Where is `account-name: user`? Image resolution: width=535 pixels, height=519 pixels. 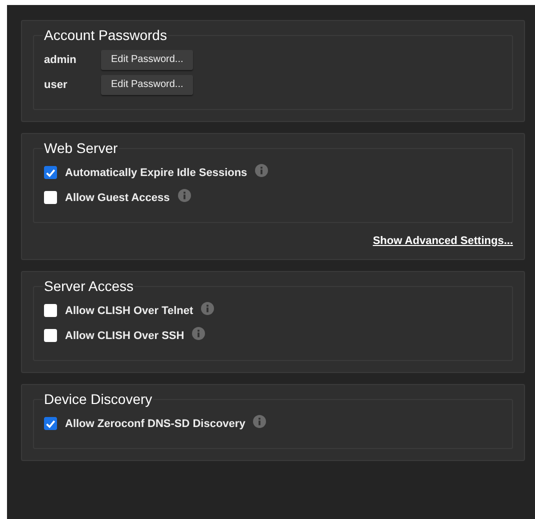
account-name: user is located at coordinates (56, 84).